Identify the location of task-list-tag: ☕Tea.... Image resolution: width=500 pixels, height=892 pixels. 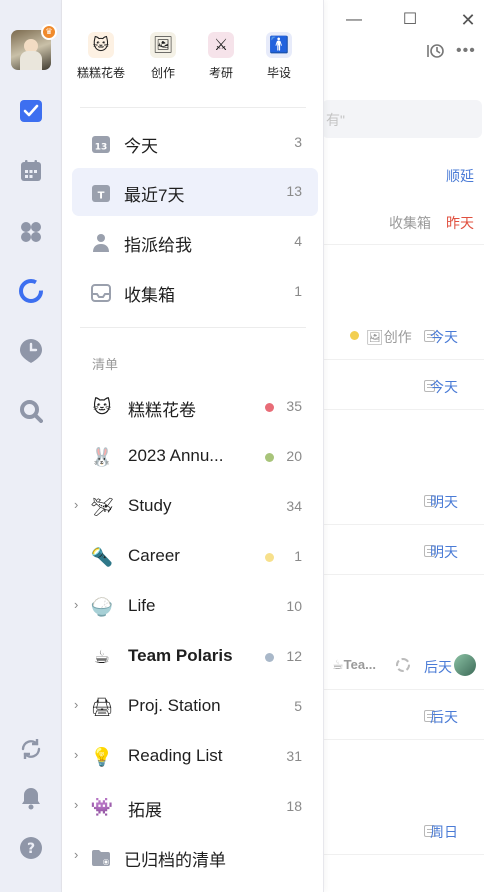
(354, 664).